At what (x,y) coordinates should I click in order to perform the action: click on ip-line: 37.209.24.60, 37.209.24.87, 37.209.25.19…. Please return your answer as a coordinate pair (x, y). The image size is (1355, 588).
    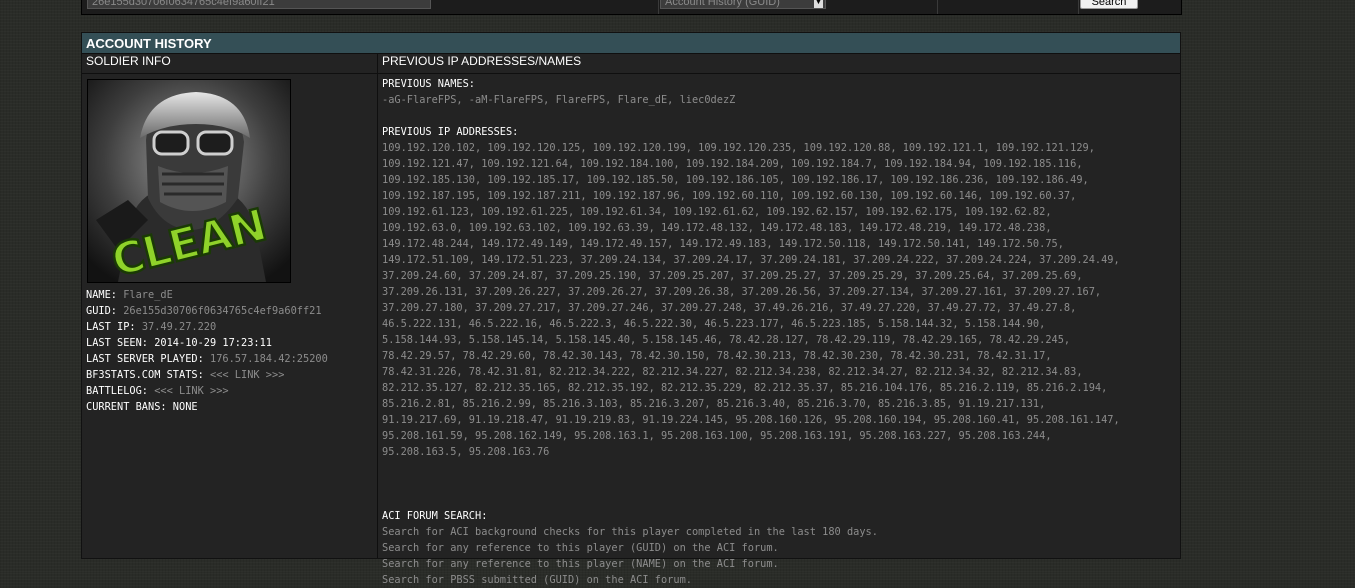
    Looking at the image, I should click on (732, 276).